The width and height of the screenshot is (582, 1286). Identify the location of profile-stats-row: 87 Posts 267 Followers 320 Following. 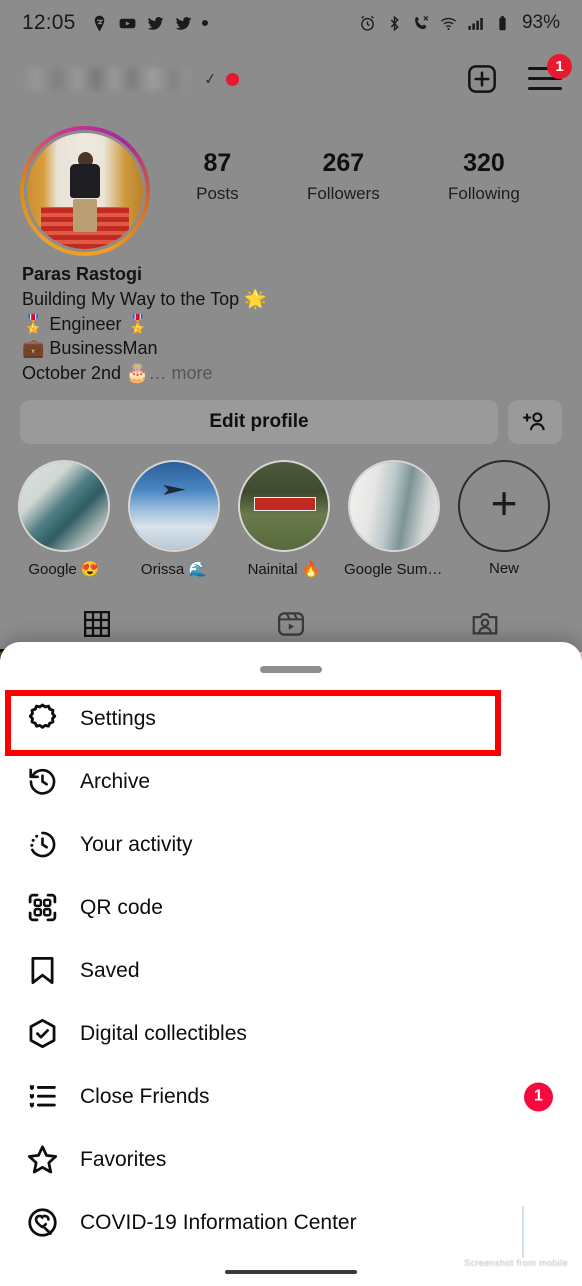
(291, 184).